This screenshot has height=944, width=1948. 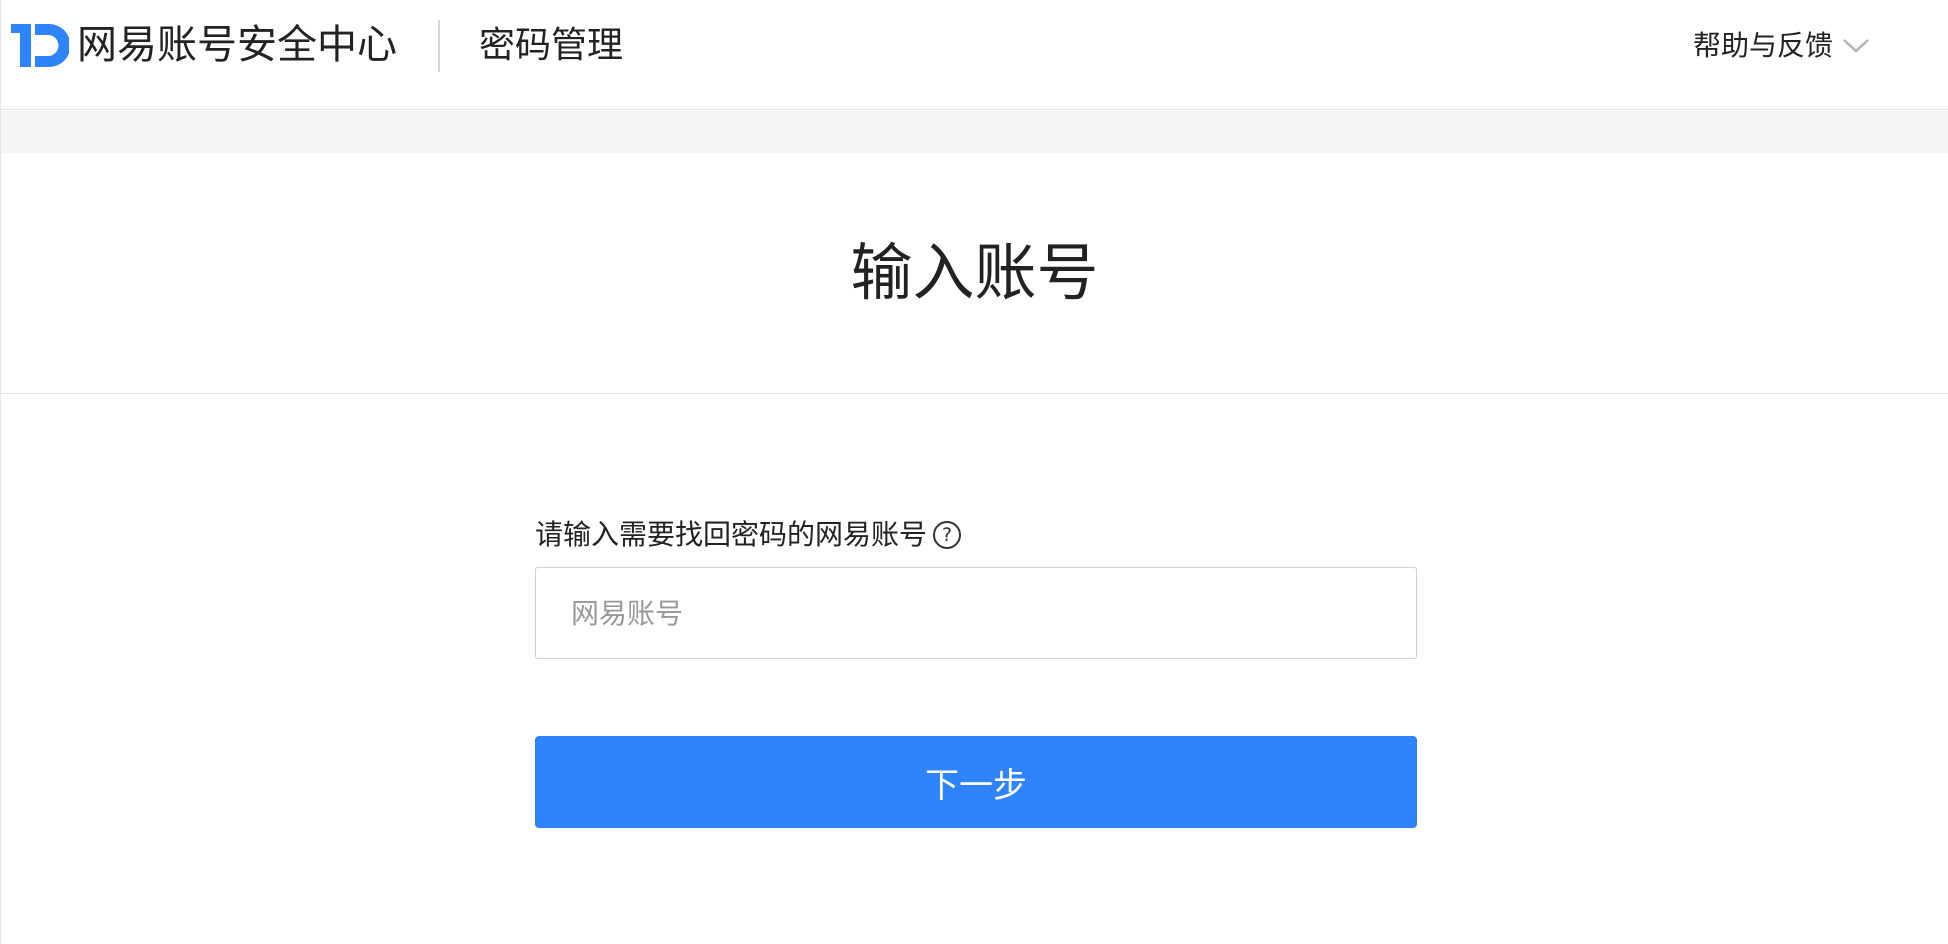 What do you see at coordinates (976, 535) in the screenshot?
I see `account-field-label: 请输入需要找回密码的网易账号 ?` at bounding box center [976, 535].